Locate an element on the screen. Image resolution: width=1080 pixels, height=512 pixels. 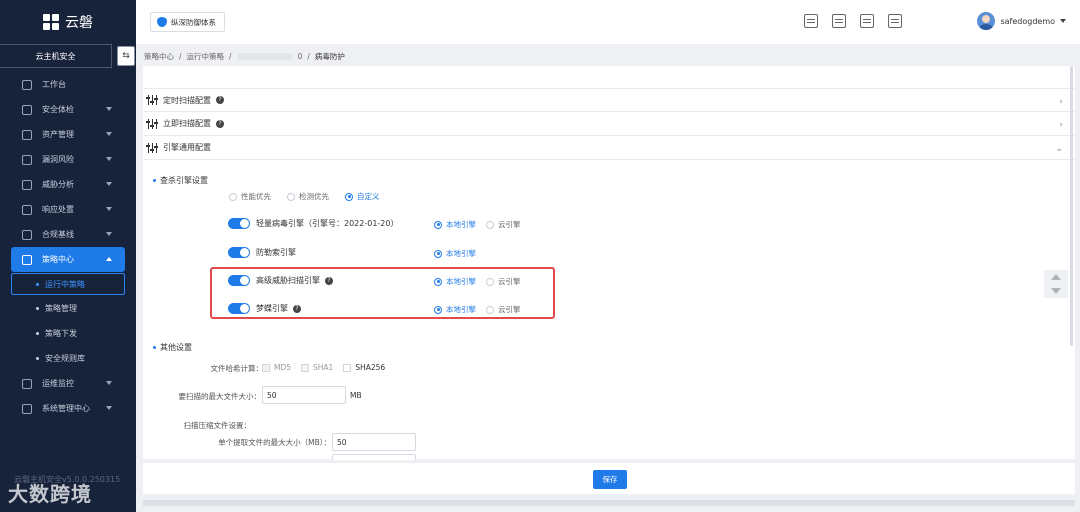
arrow-up-icon is located at coordinates (1056, 277).